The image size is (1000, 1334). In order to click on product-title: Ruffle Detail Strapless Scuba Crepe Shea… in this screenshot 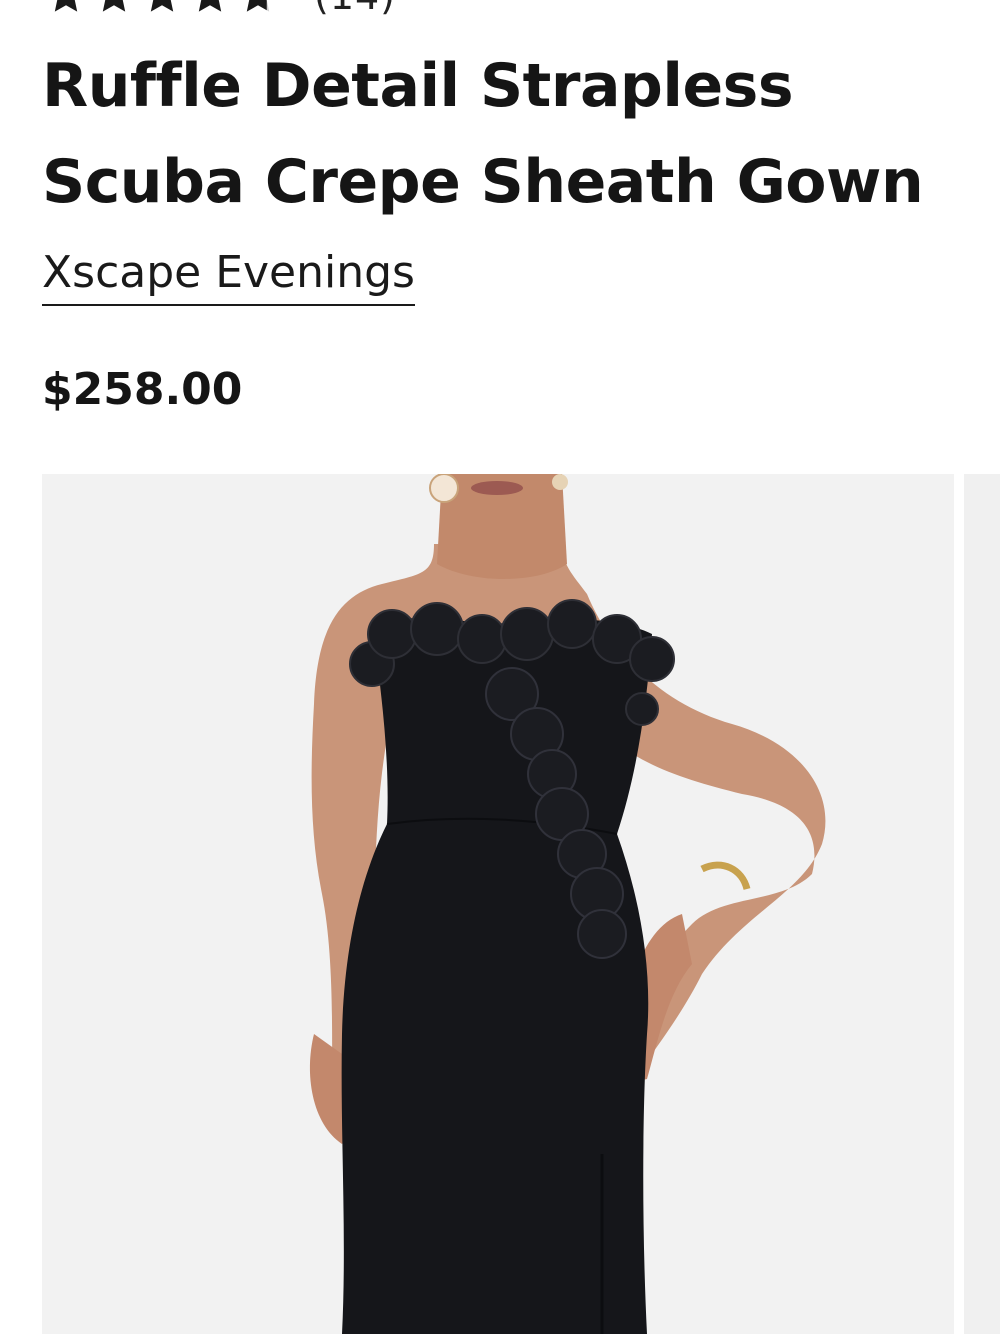, I will do `click(483, 134)`.